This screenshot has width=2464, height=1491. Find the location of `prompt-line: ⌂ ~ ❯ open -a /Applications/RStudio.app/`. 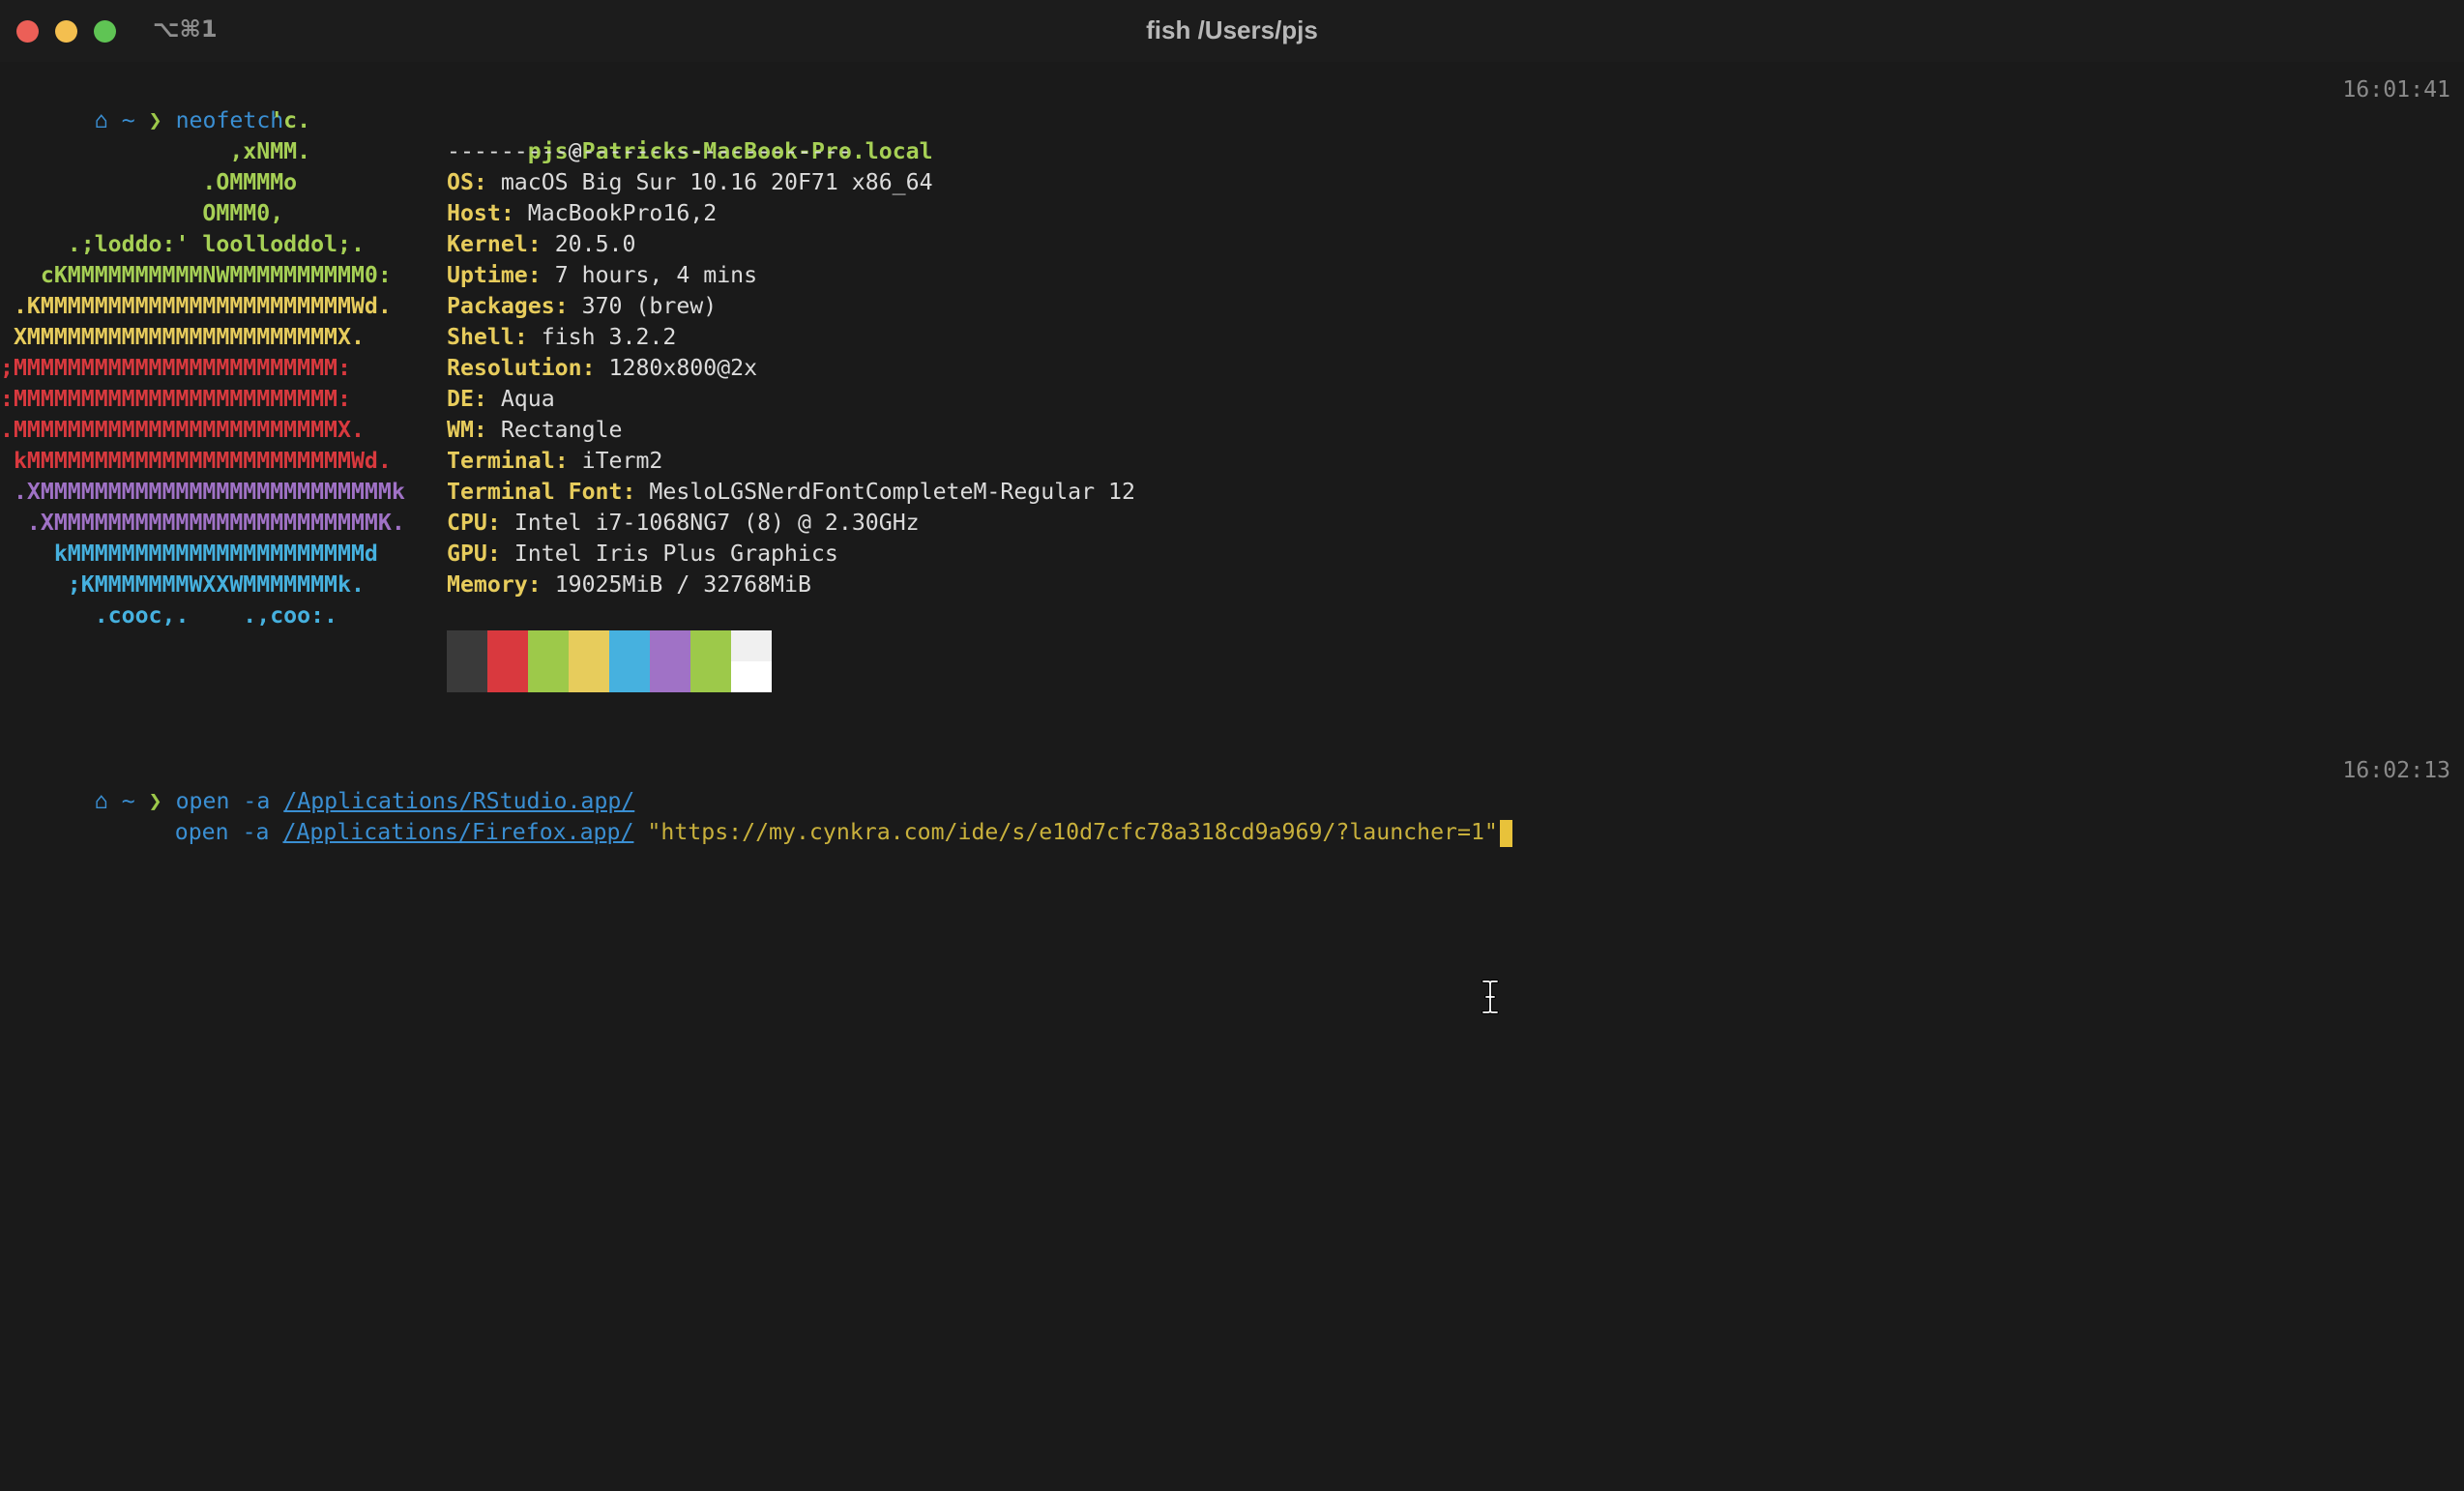

prompt-line: ⌂ ~ ❯ open -a /Applications/RStudio.app/ is located at coordinates (324, 784).